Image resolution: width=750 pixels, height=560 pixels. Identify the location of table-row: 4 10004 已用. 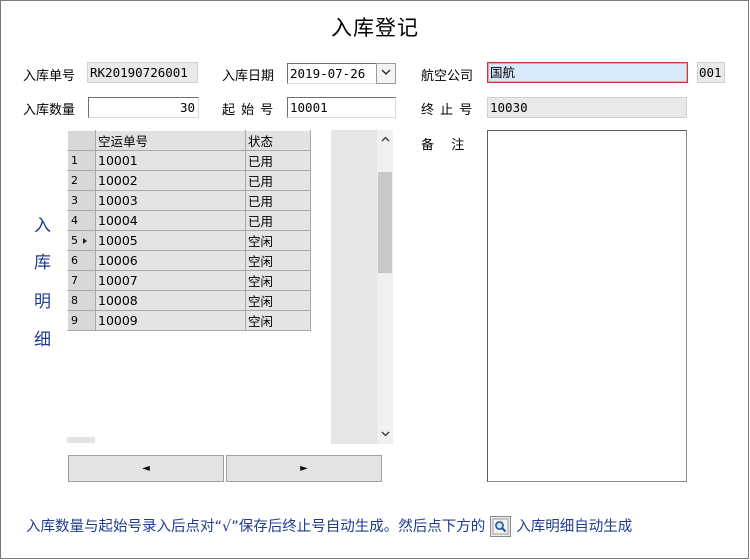
(189, 220).